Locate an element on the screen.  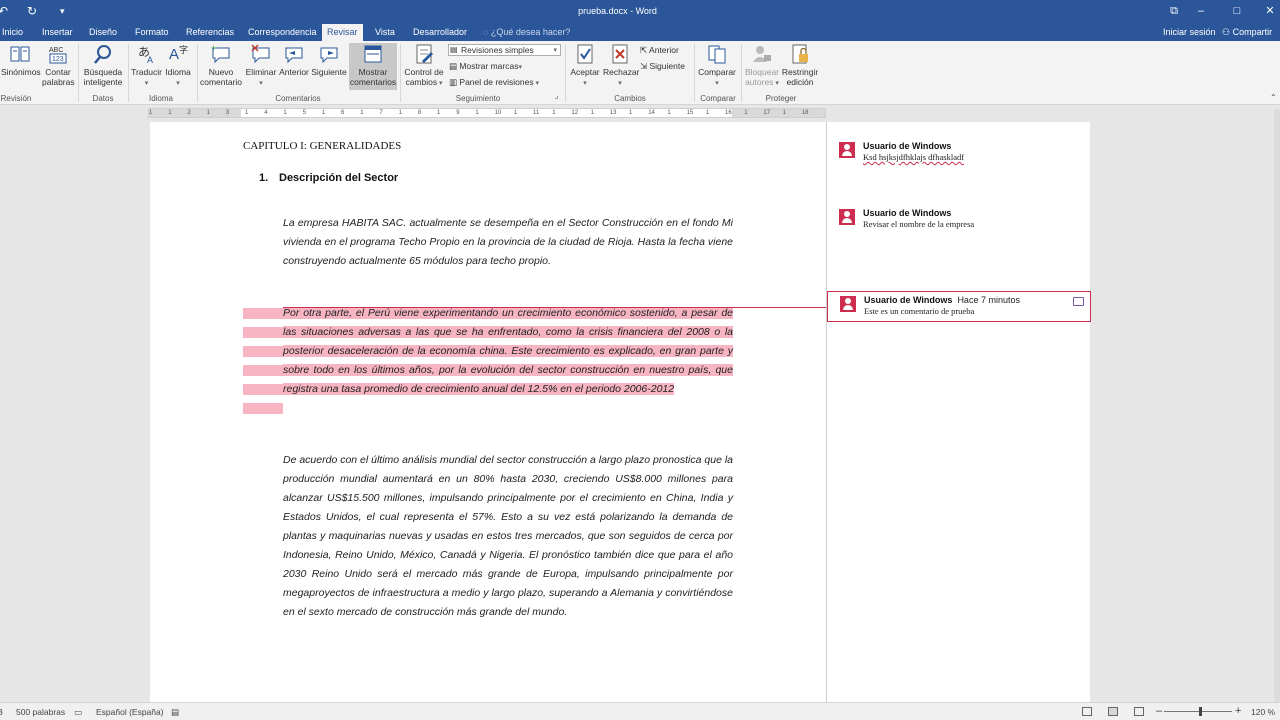
language-status: Español (España) is located at coordinates (130, 712).